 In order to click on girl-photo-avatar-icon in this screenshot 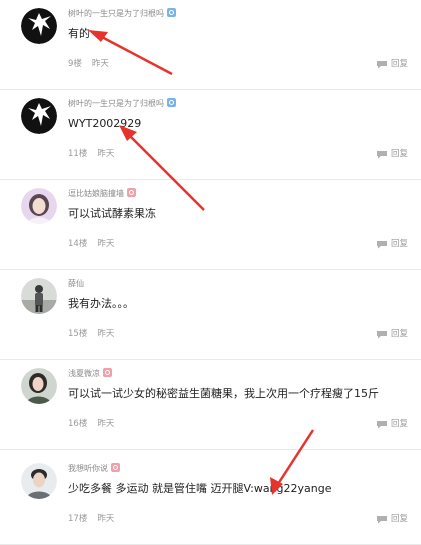, I will do `click(39, 206)`.